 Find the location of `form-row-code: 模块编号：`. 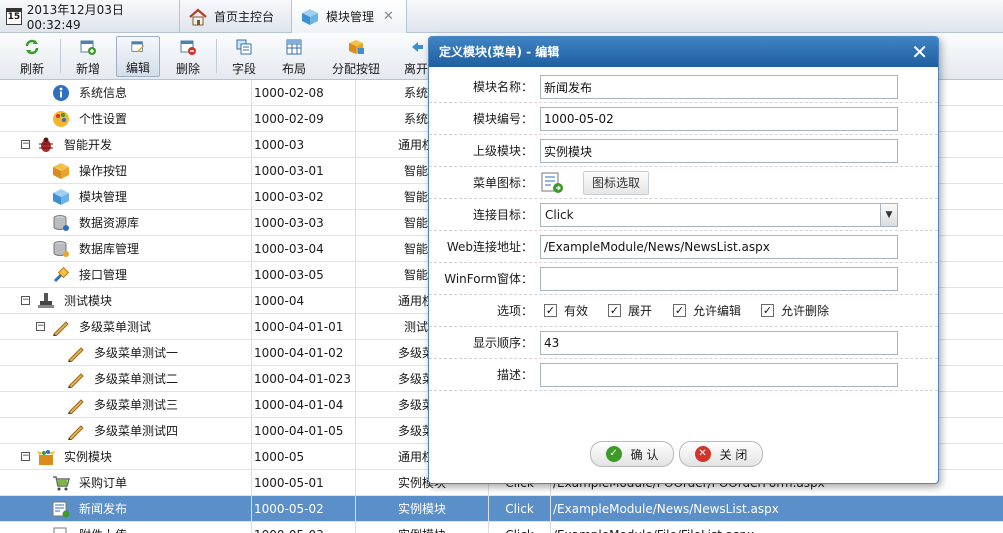

form-row-code: 模块编号： is located at coordinates (683, 119).